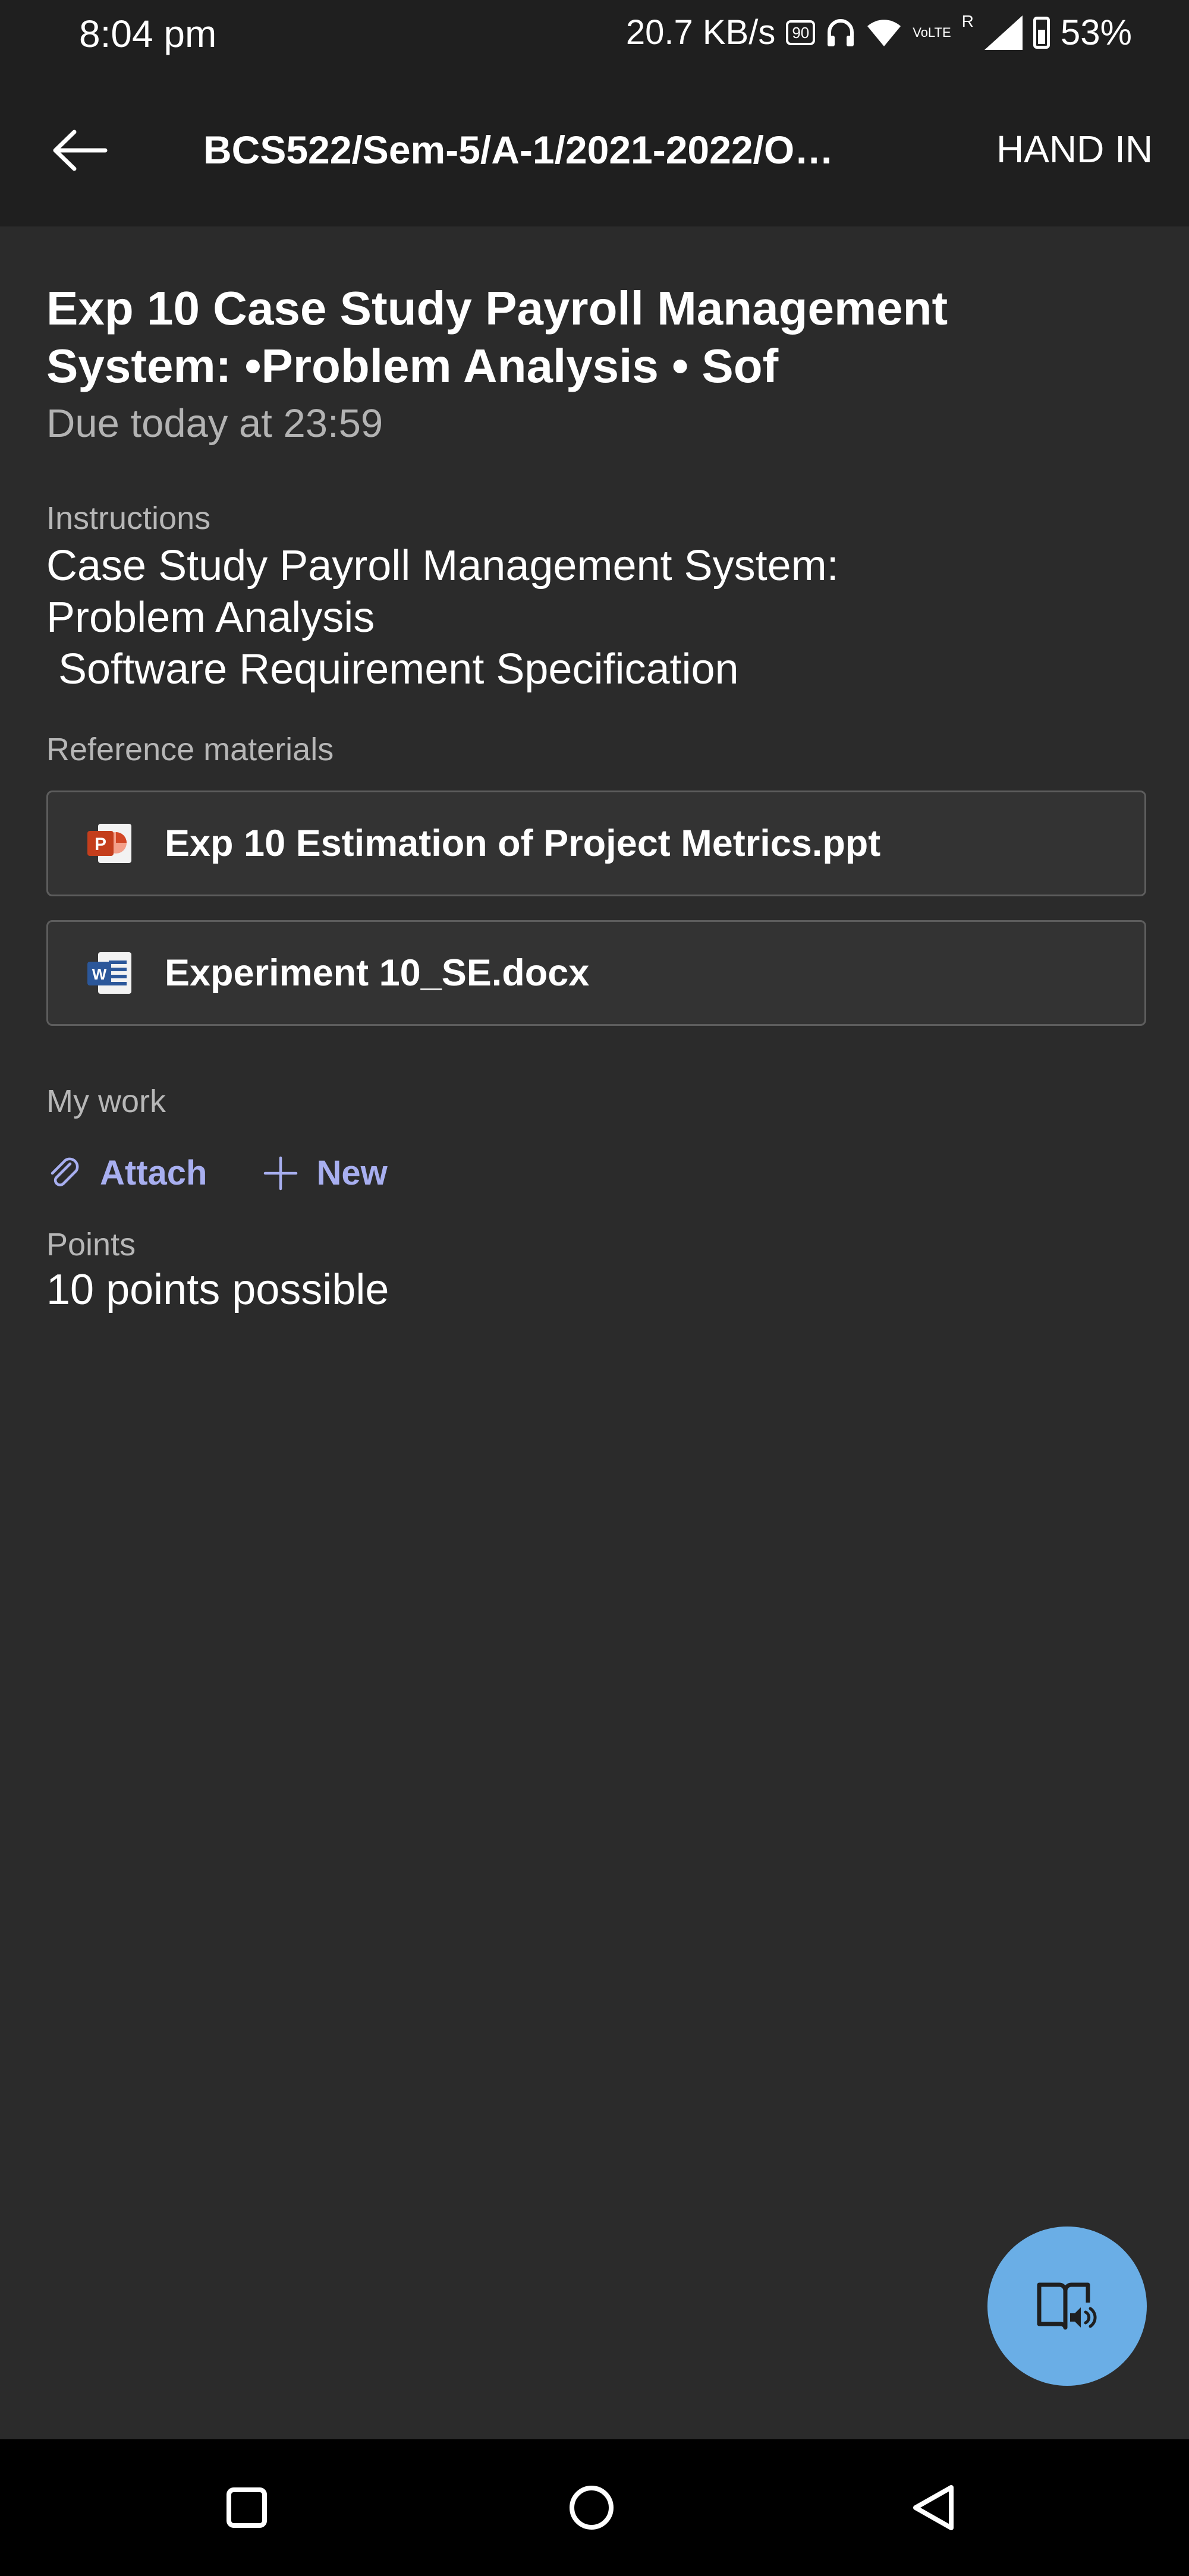  I want to click on file-name: Exp 10 Estimation of Project Metrics.ppt, so click(523, 843).